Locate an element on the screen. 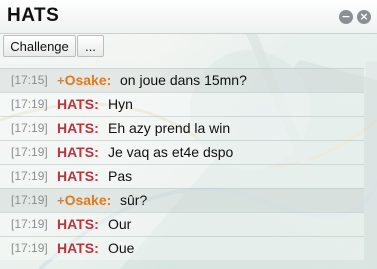 Image resolution: width=377 pixels, height=269 pixels. close-icon: × is located at coordinates (364, 17).